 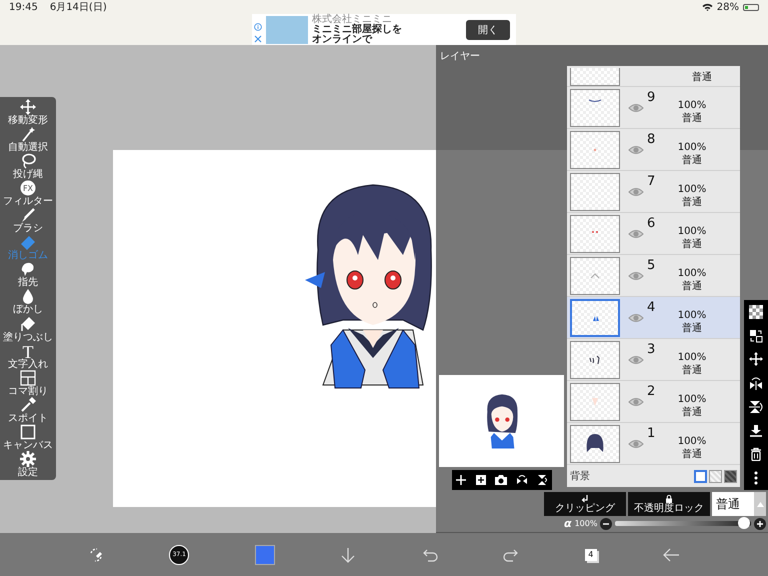 What do you see at coordinates (756, 478) in the screenshot?
I see `more-icon` at bounding box center [756, 478].